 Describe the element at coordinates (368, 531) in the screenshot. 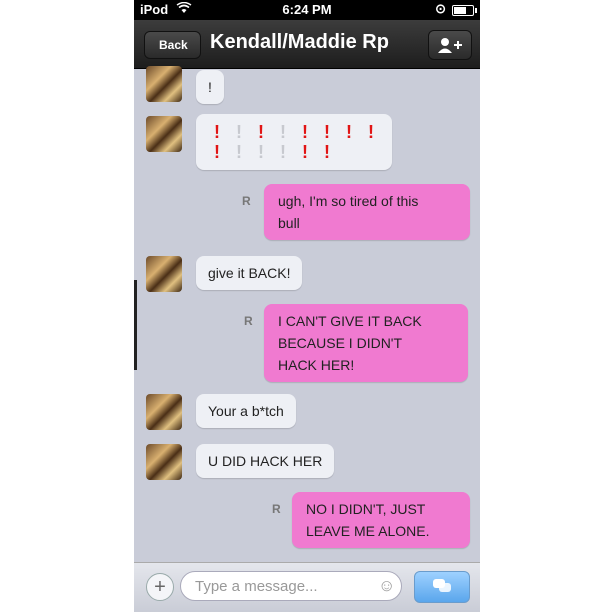

I see `message-text: LEAVE ME ALONE.` at that location.